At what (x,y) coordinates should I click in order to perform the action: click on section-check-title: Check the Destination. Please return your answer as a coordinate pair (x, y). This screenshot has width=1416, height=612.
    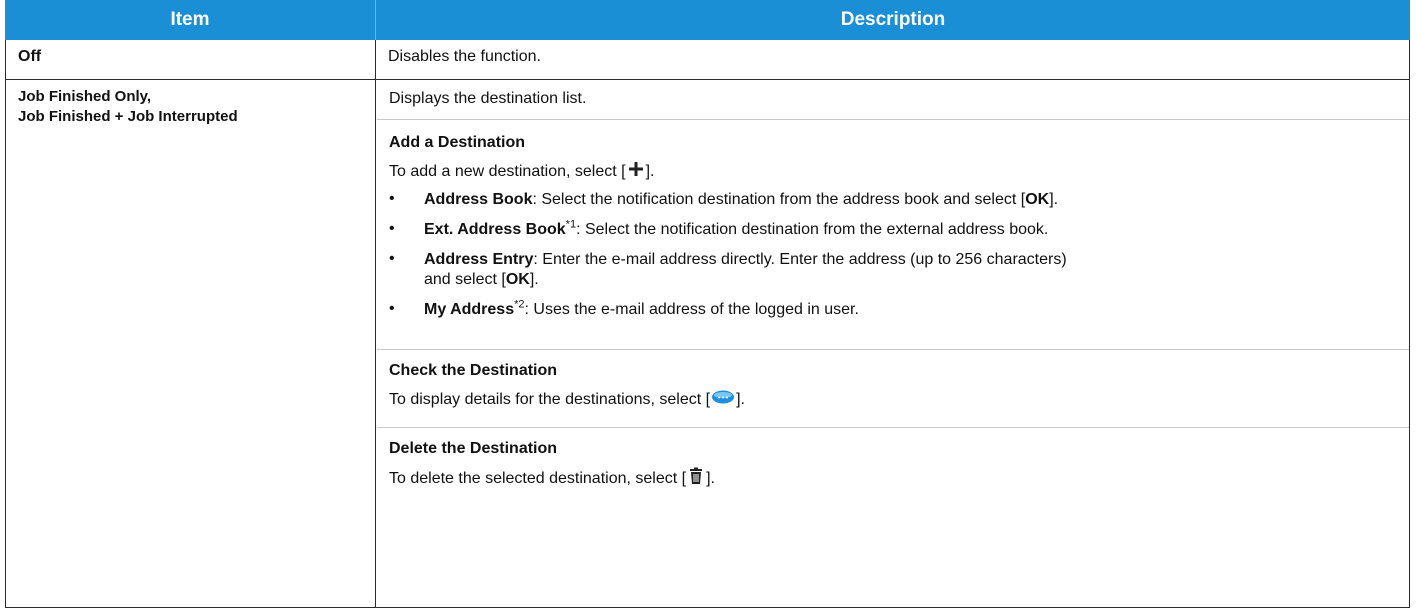
    Looking at the image, I should click on (473, 370).